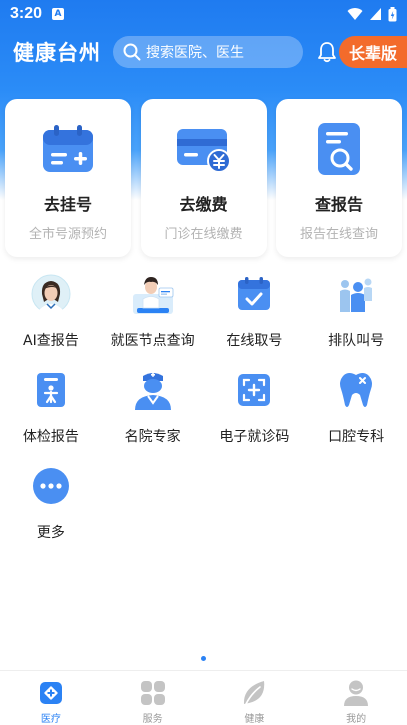 This screenshot has width=407, height=725. I want to click on service-e-code: 电子就诊码, so click(255, 408).